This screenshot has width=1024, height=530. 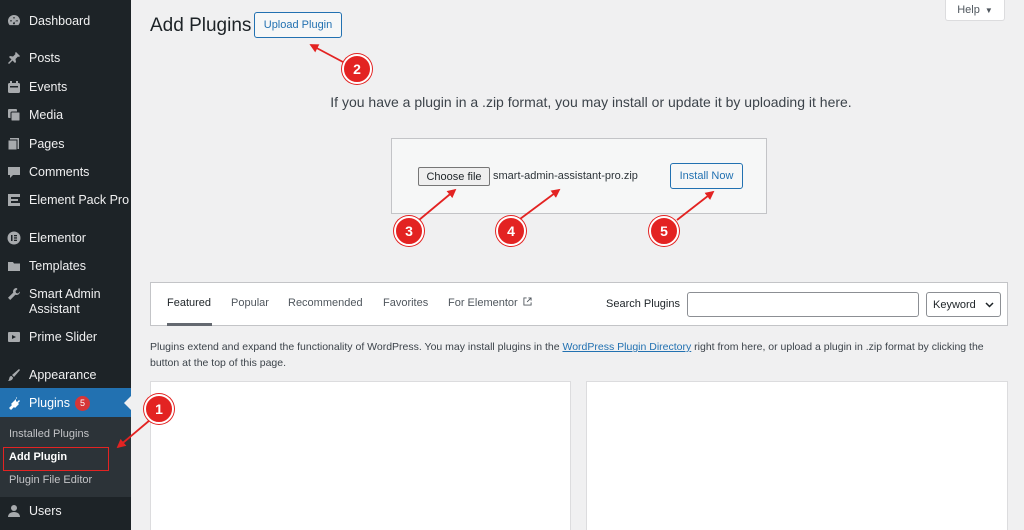 I want to click on sidebar-item-templates: Templates, so click(x=65, y=266).